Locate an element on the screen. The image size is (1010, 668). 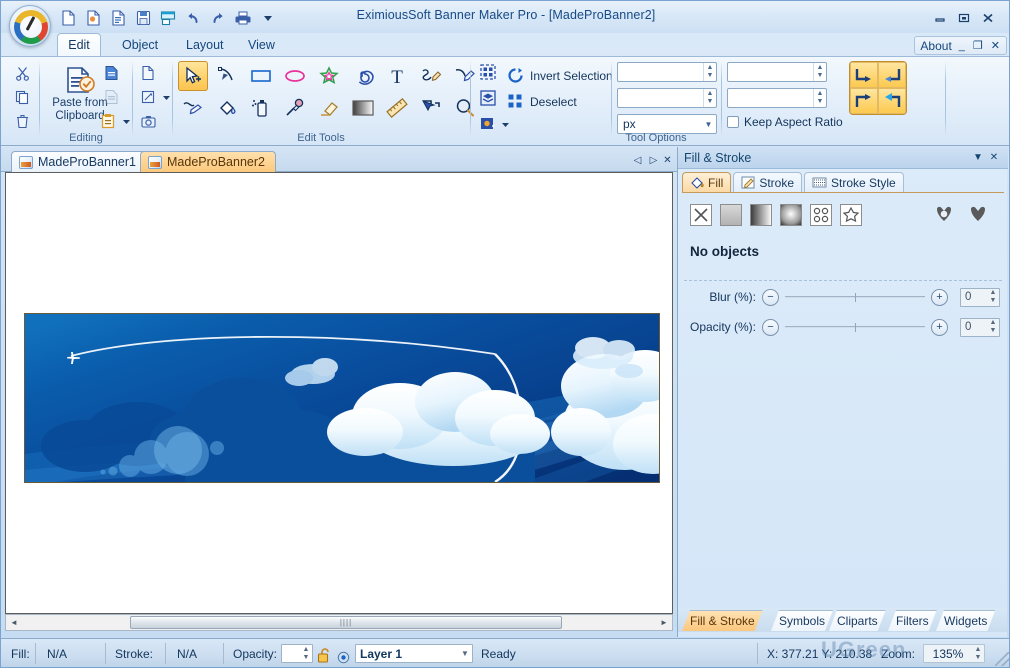
blur-value-input is located at coordinates (974, 297).